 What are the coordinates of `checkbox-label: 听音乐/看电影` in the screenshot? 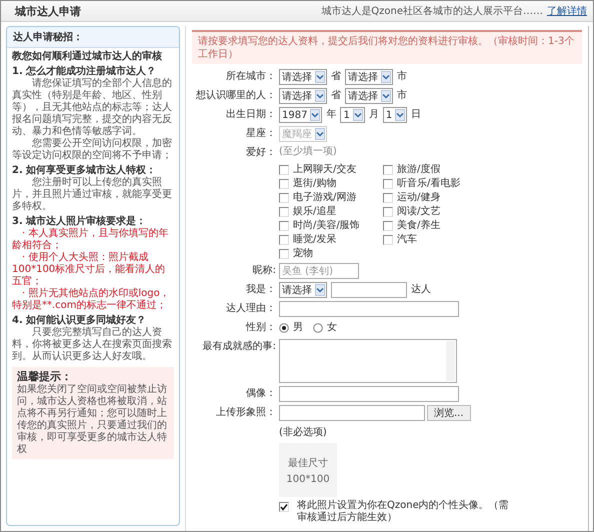 It's located at (428, 183).